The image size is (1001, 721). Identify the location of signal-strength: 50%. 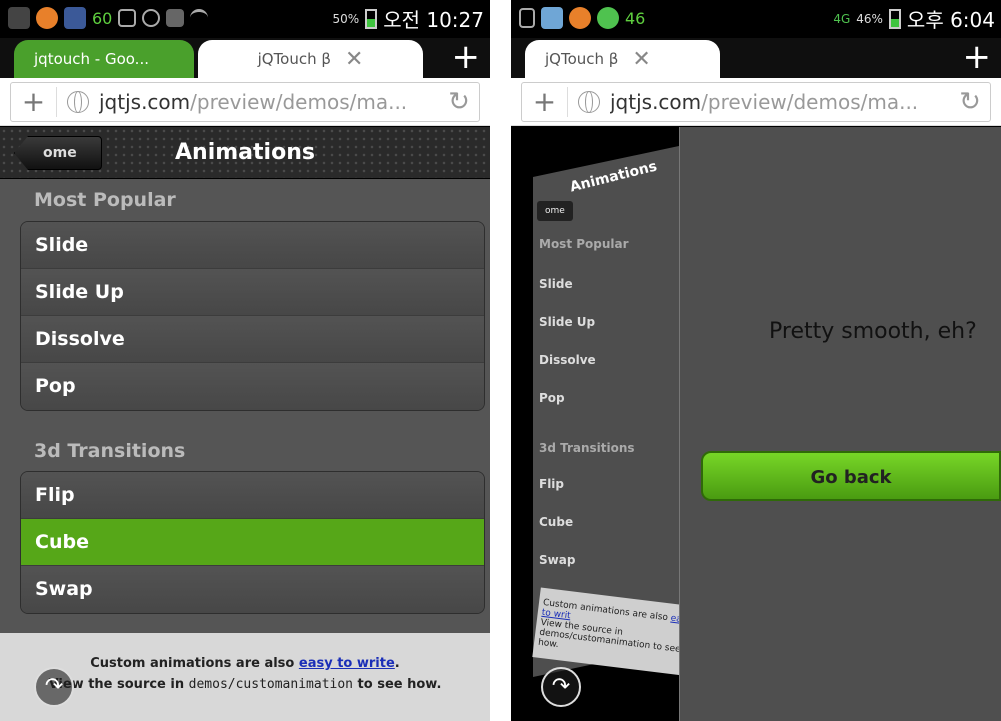
(346, 18).